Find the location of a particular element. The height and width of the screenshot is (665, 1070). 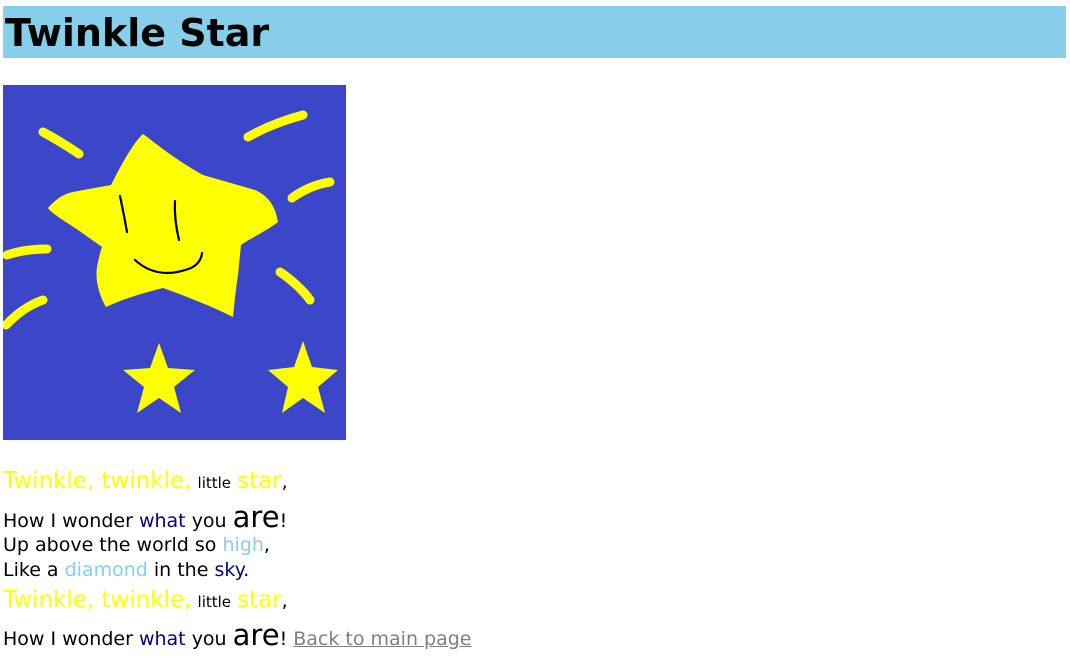

poem-line-1: Twinkle, twinkle, little star, is located at coordinates (533, 481).